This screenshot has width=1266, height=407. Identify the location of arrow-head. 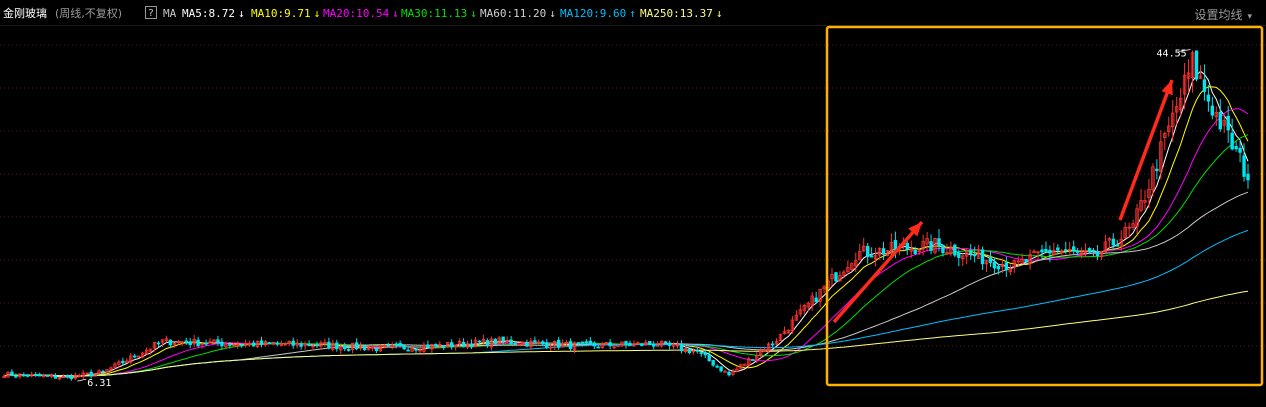
(1167, 88).